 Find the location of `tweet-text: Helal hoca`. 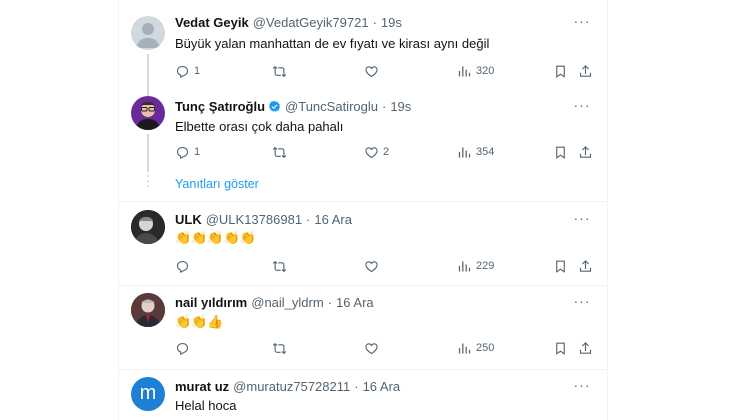

tweet-text: Helal hoca is located at coordinates (206, 405).